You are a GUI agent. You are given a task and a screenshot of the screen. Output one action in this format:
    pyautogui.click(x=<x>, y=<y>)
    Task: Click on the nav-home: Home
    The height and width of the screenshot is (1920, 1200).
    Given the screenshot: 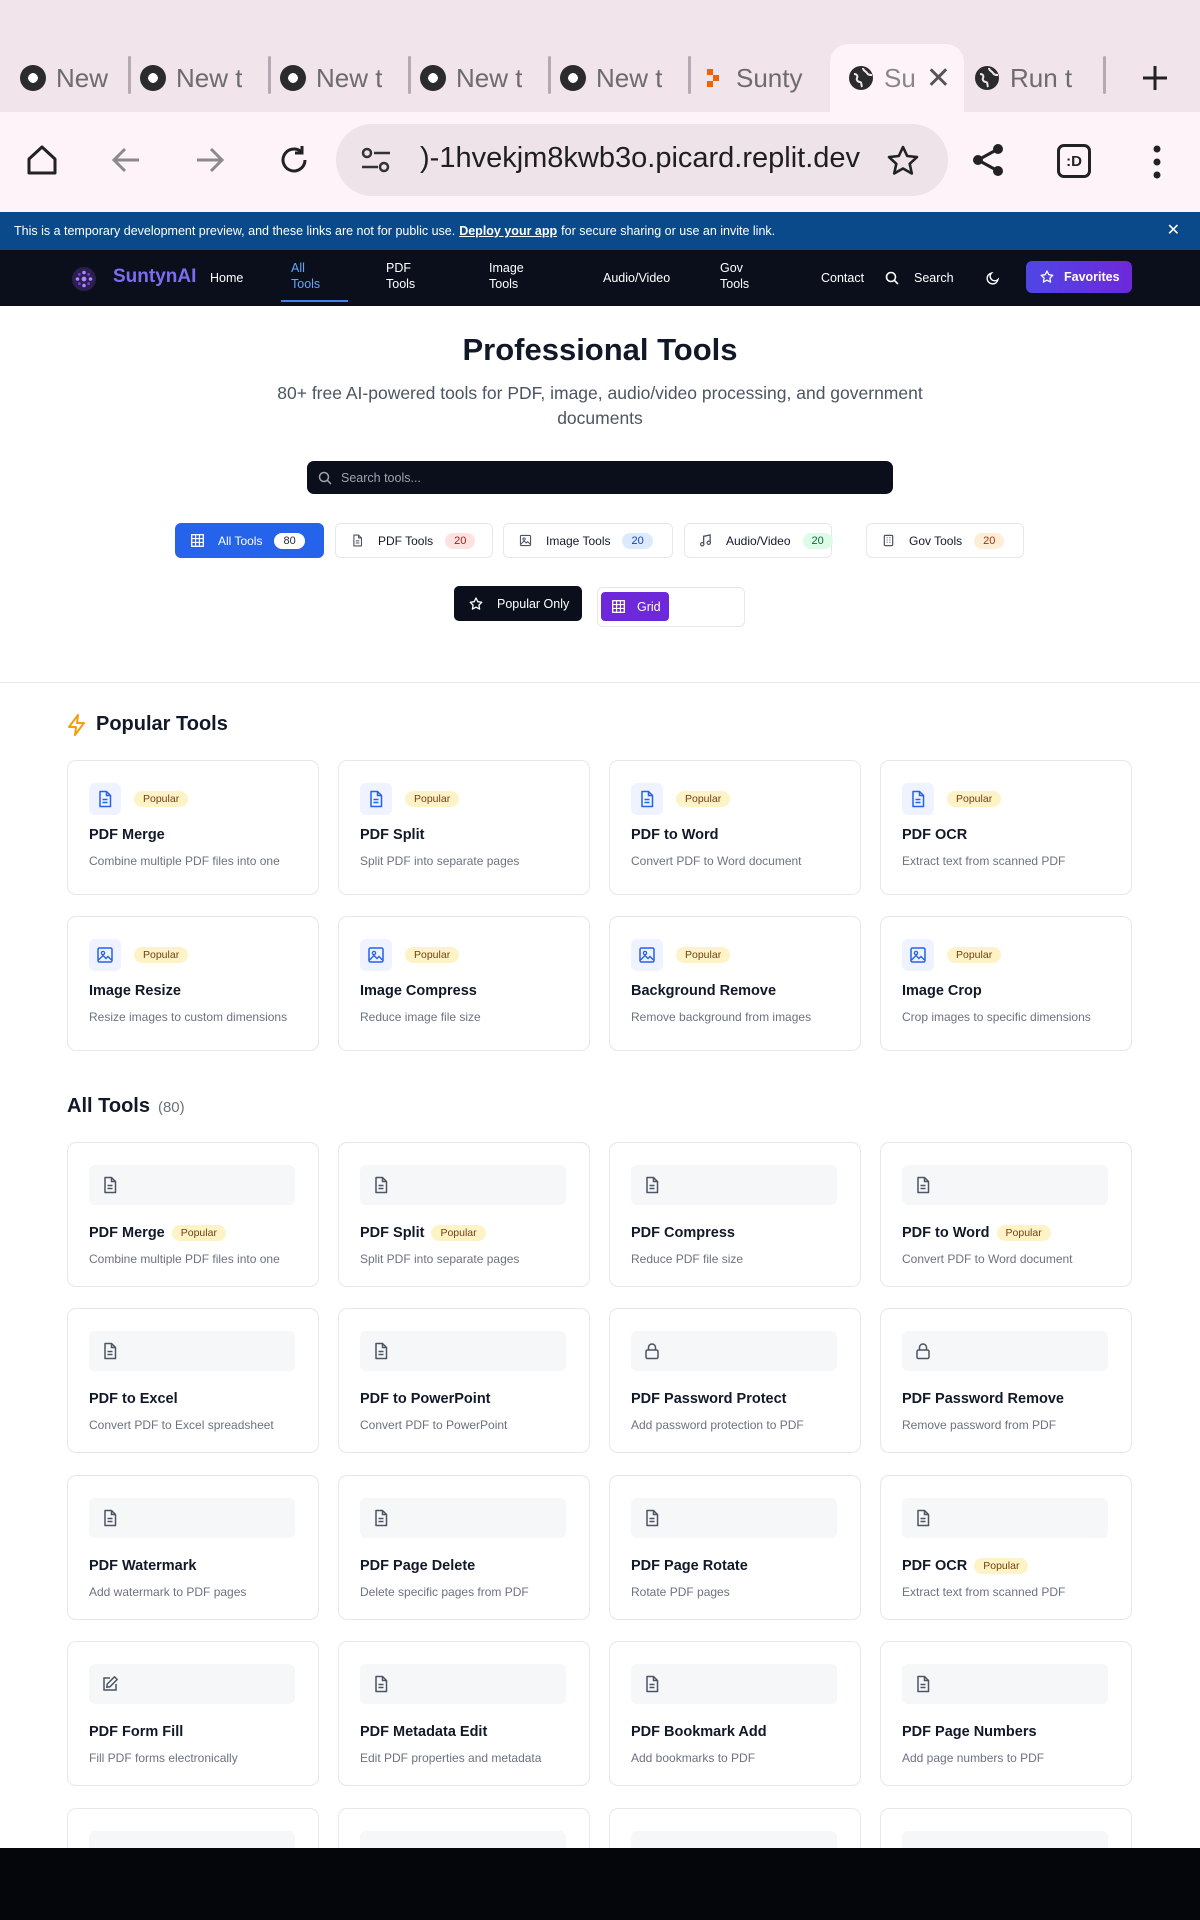 What is the action you would take?
    pyautogui.click(x=226, y=278)
    